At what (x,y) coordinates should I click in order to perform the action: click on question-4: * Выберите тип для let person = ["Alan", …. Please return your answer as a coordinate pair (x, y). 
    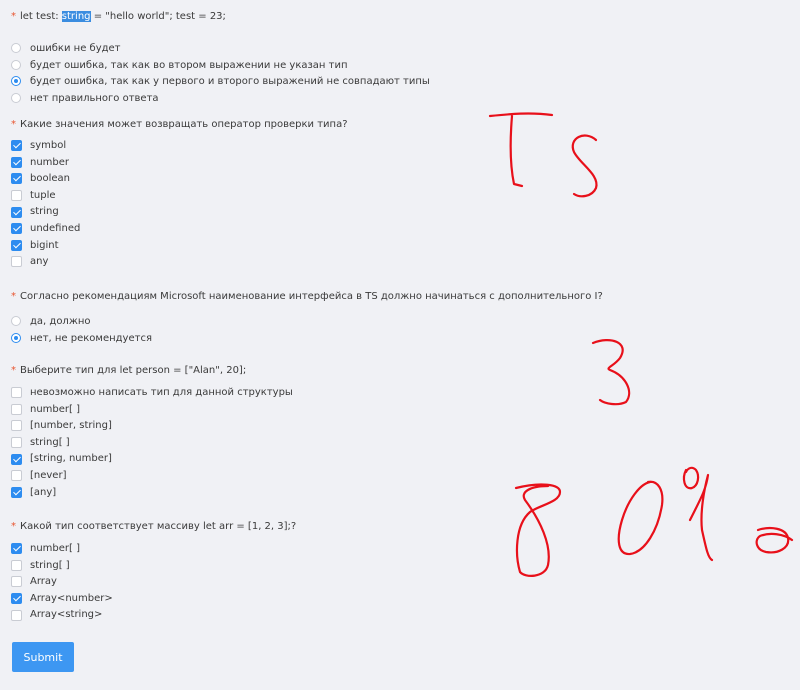
    Looking at the image, I should click on (152, 432).